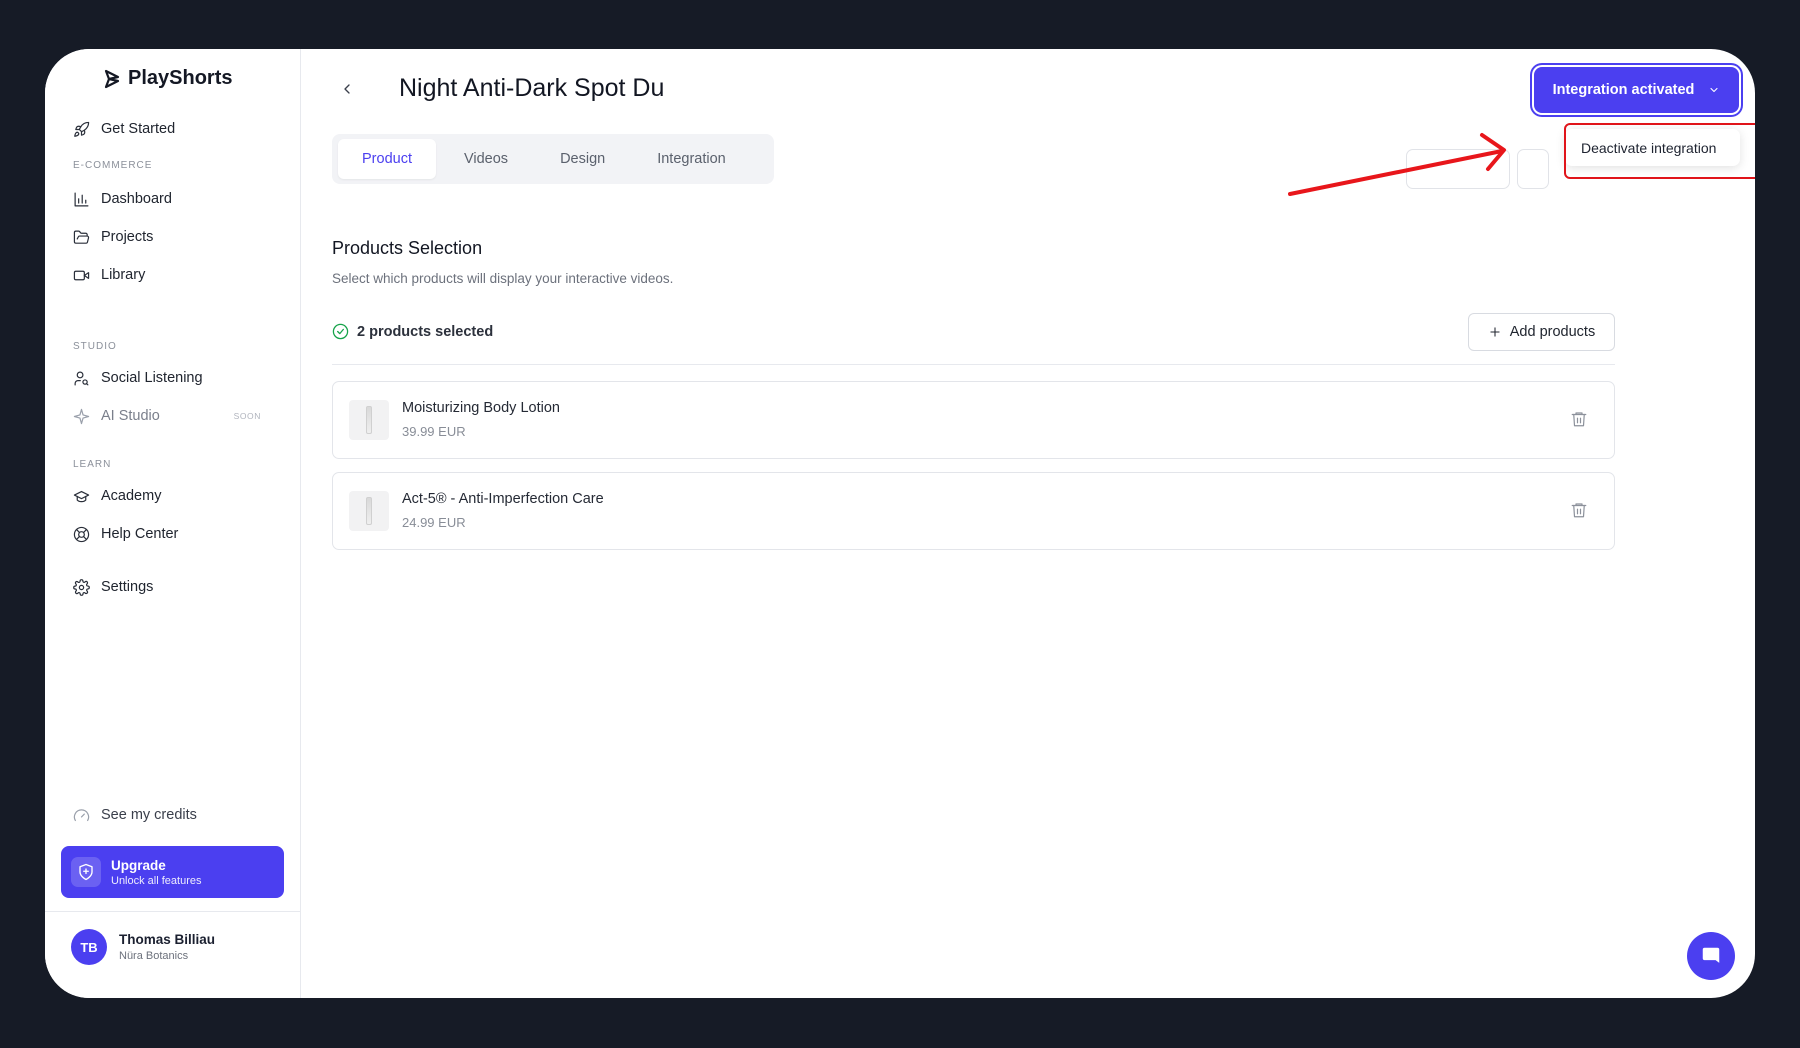 Image resolution: width=1800 pixels, height=1048 pixels. Describe the element at coordinates (92, 464) in the screenshot. I see `section-label-learn: LEARN` at that location.